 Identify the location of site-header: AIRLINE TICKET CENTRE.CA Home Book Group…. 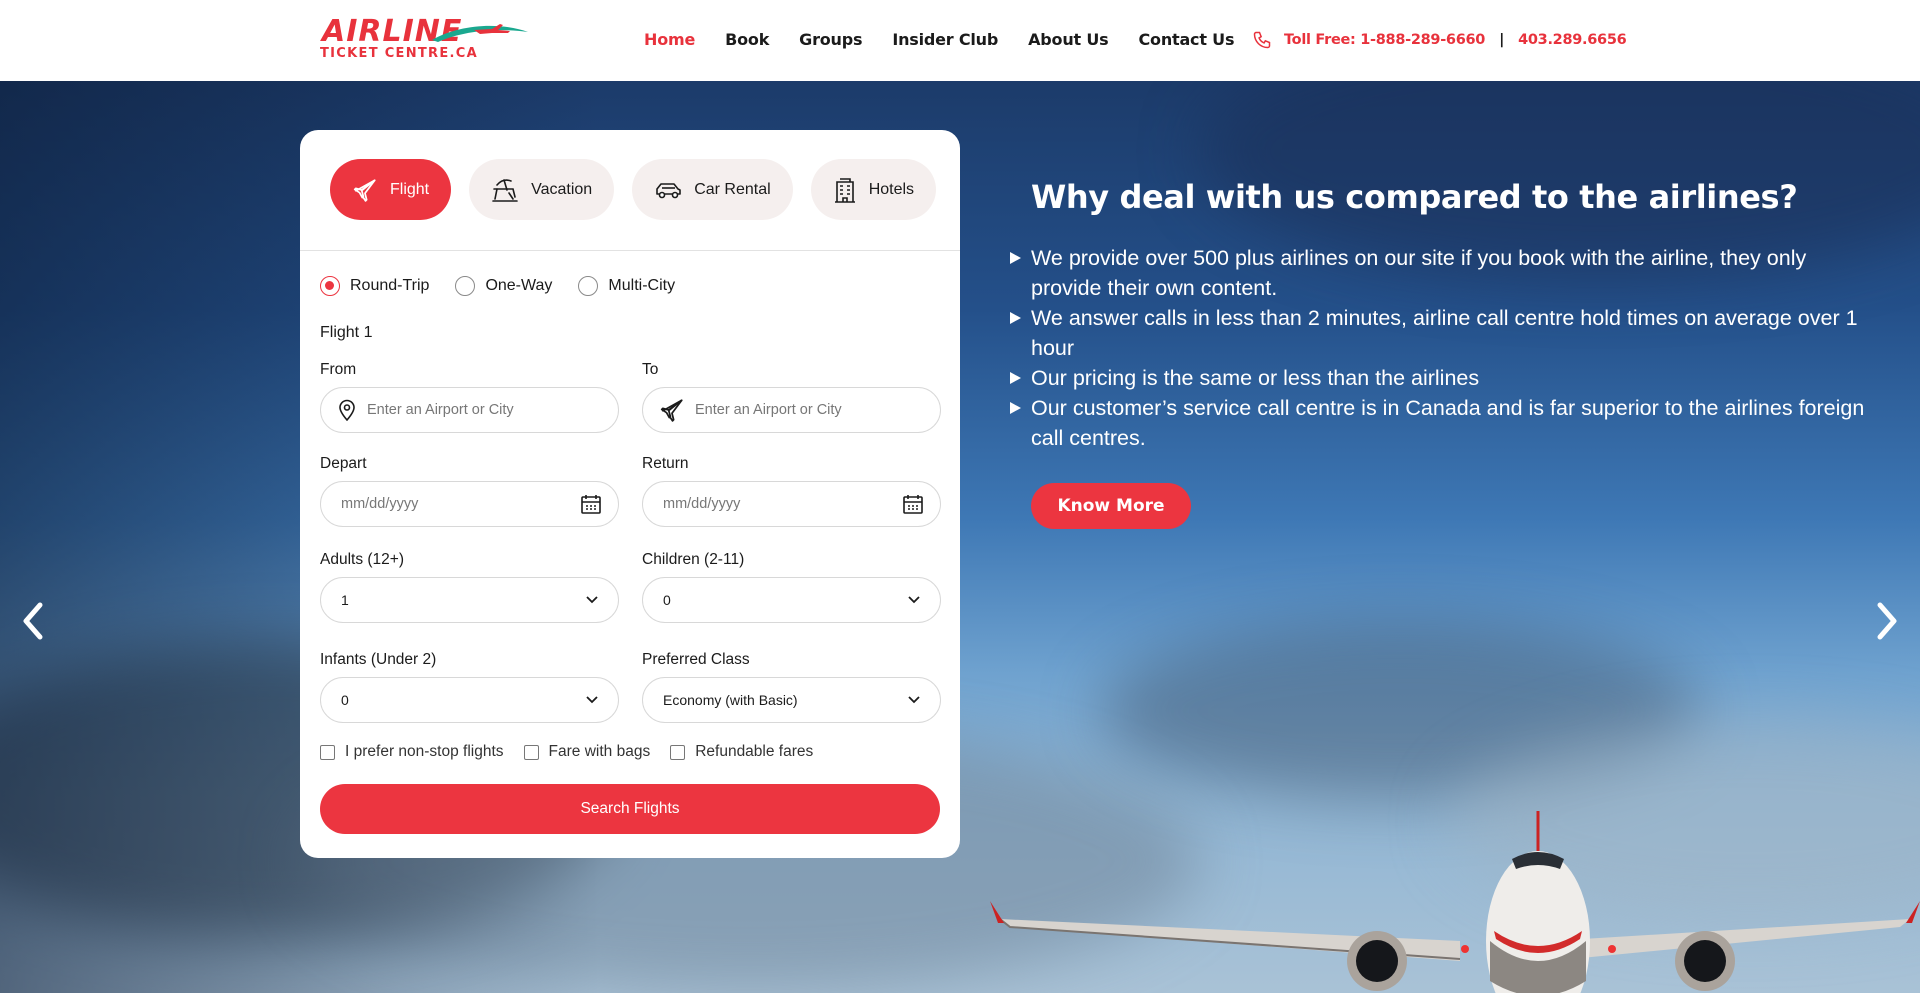
(960, 40).